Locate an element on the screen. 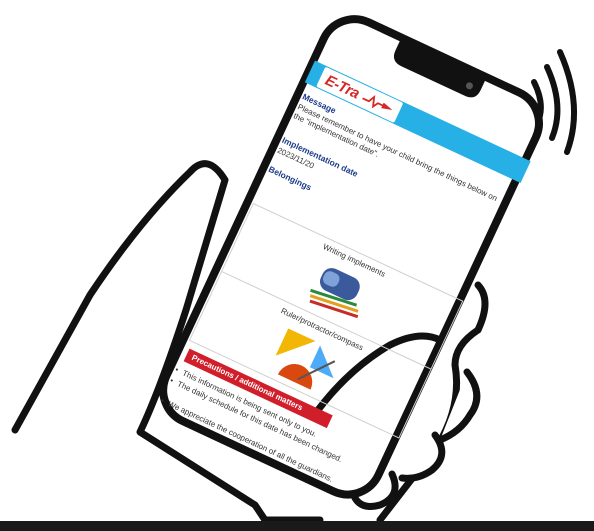  logo-text: E-Tra is located at coordinates (342, 86).